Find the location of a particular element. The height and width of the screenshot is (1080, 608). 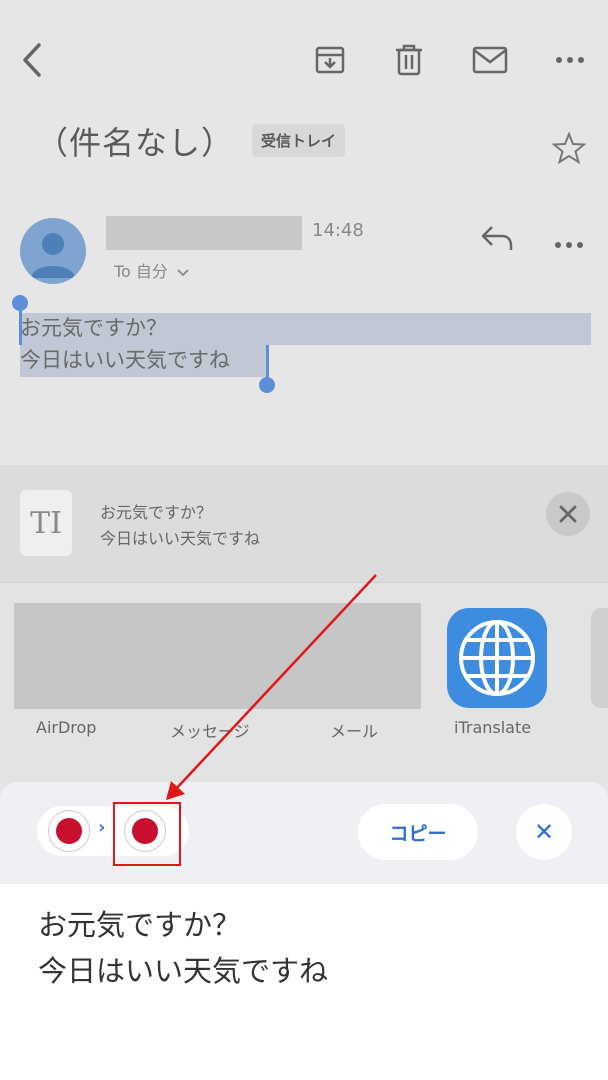

source-language-flag is located at coordinates (69, 831).